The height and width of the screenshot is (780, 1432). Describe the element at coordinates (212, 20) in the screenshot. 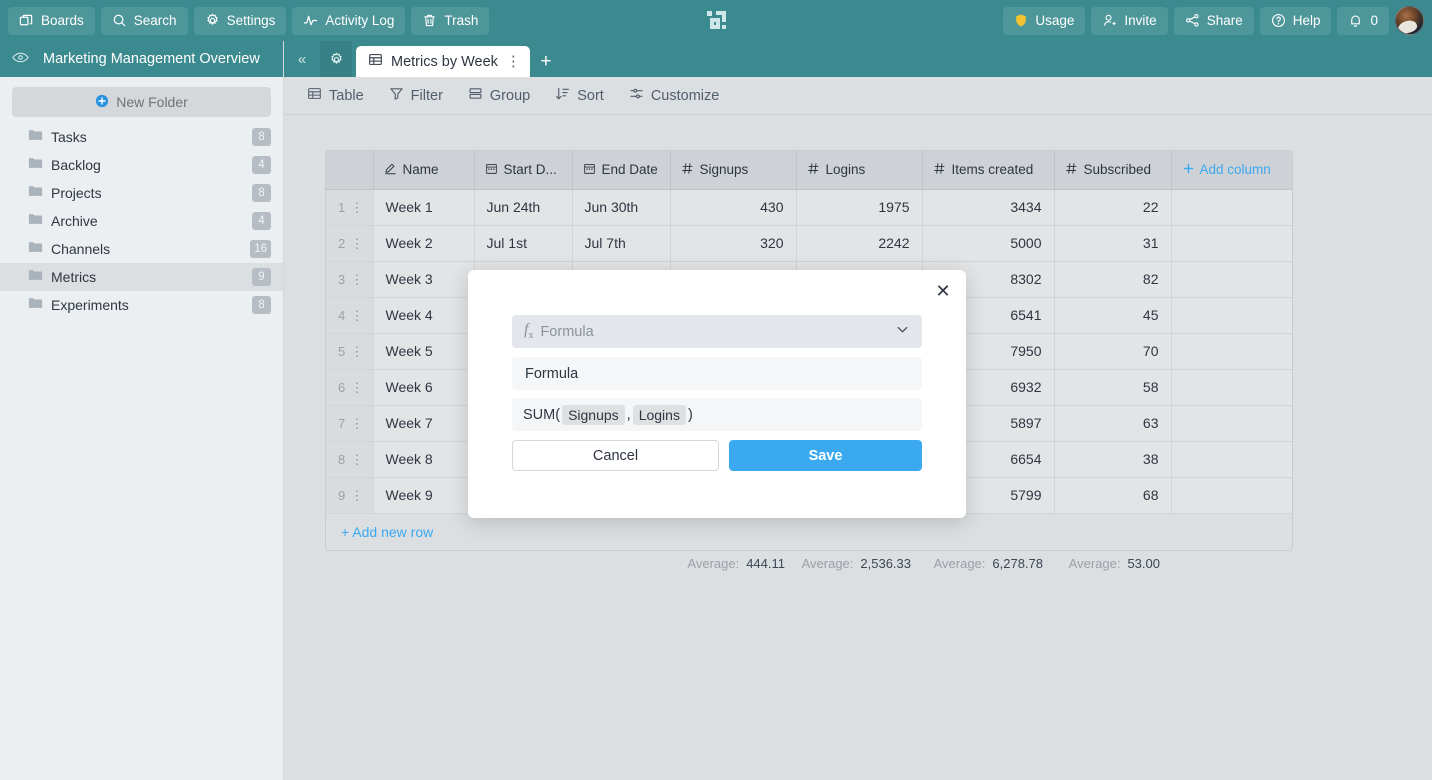

I see `gear-icon` at that location.